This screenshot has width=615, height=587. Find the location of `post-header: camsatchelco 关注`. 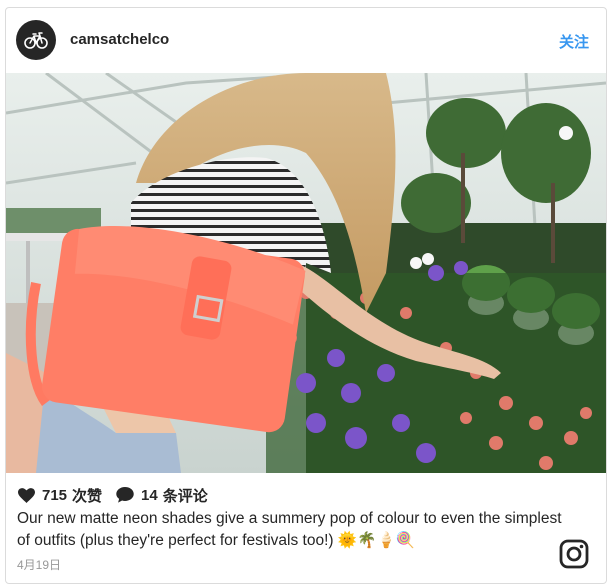

post-header: camsatchelco 关注 is located at coordinates (306, 40).